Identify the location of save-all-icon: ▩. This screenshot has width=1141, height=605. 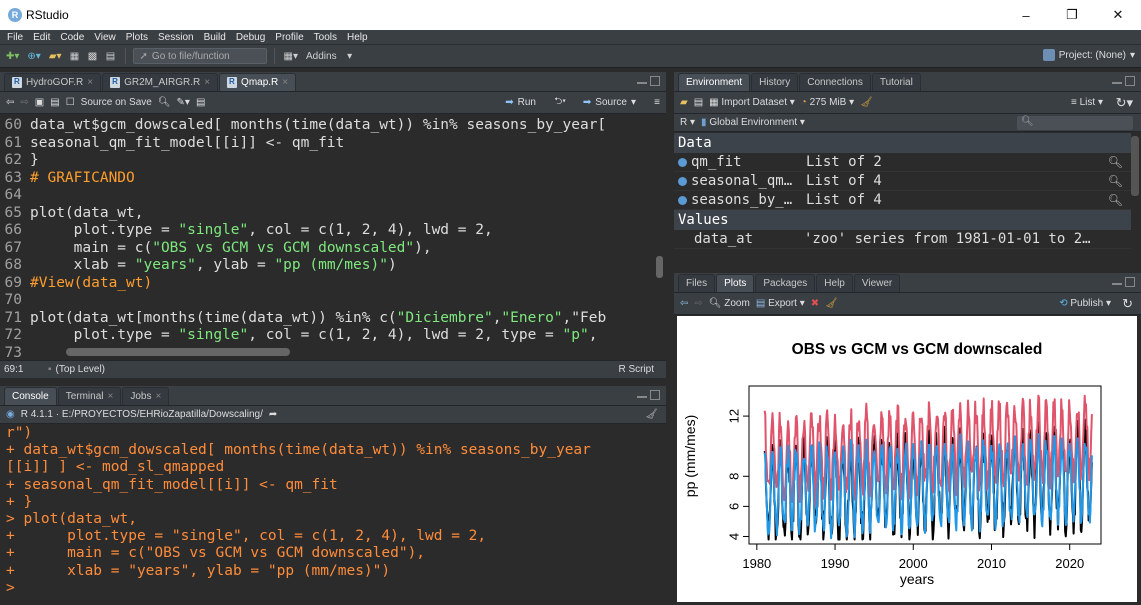
(93, 56).